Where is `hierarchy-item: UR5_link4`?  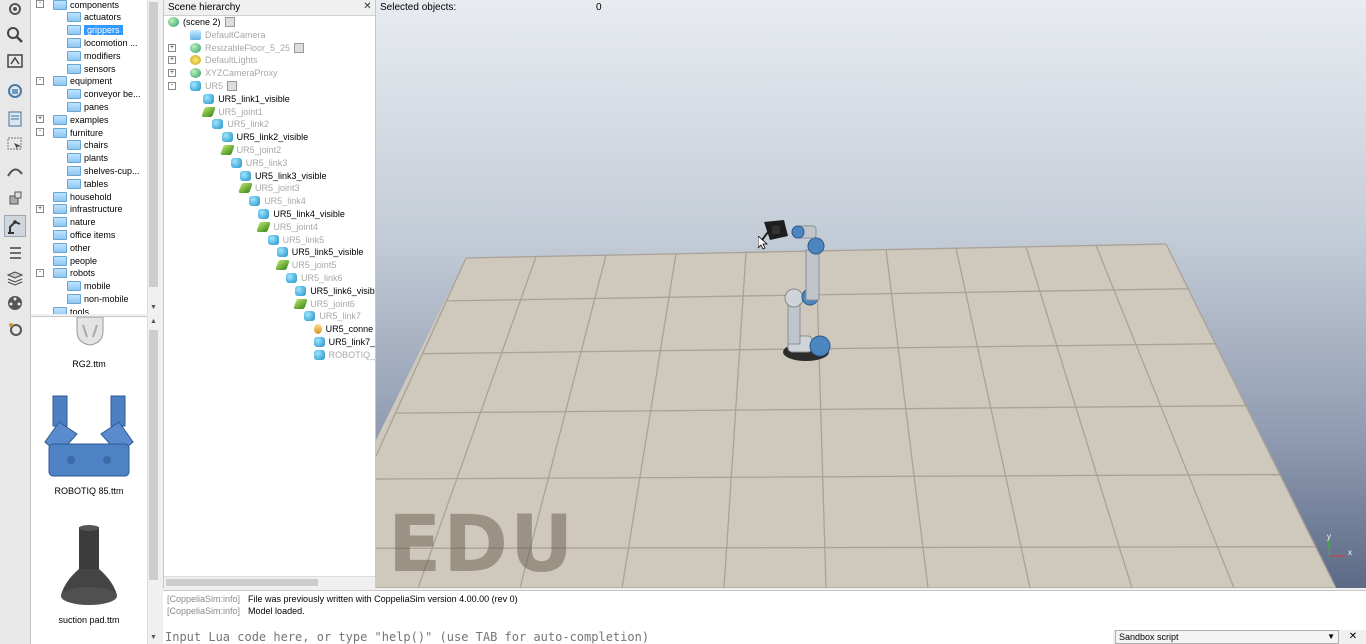 hierarchy-item: UR5_link4 is located at coordinates (277, 201).